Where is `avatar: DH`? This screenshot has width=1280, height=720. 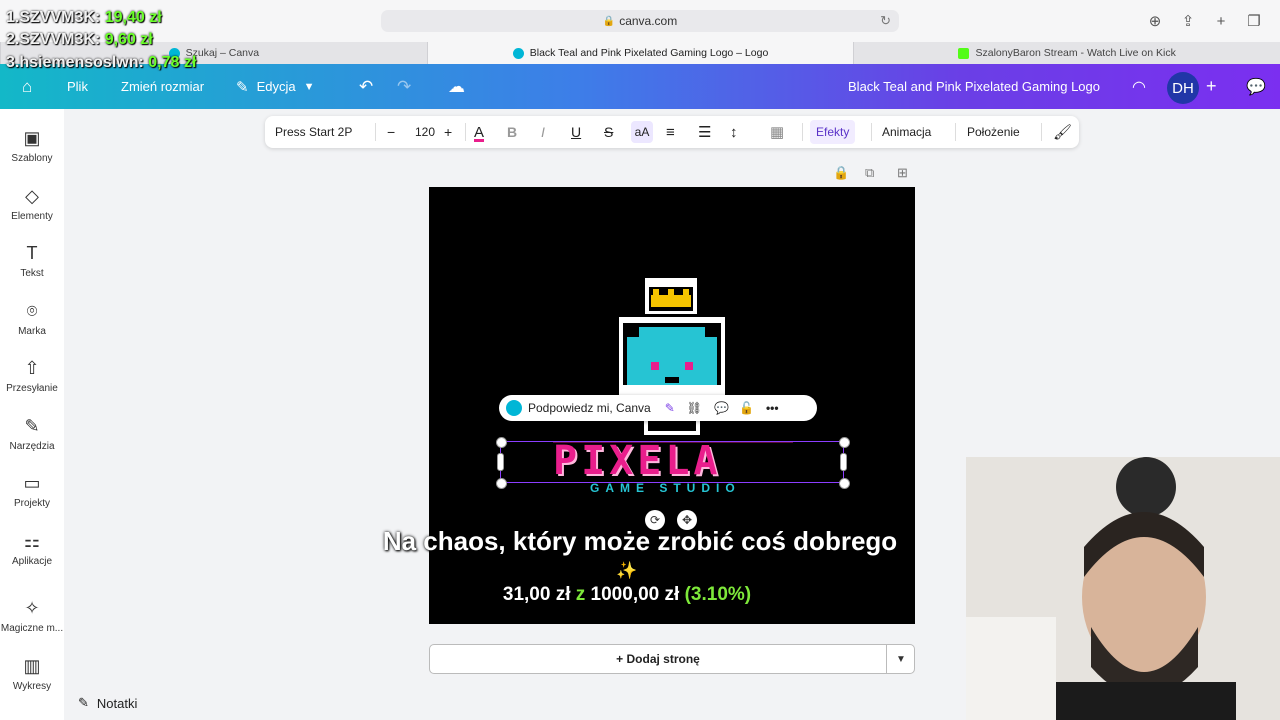 avatar: DH is located at coordinates (1183, 88).